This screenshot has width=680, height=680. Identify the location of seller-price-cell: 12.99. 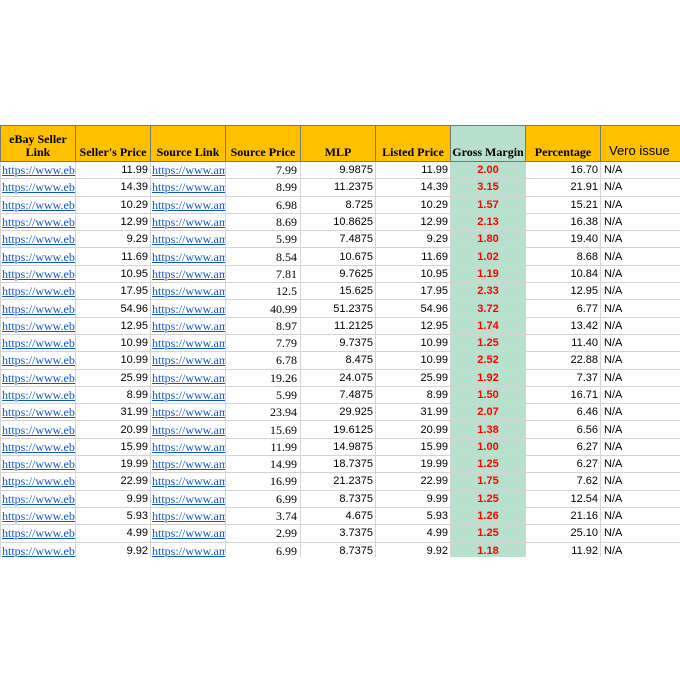
(113, 222).